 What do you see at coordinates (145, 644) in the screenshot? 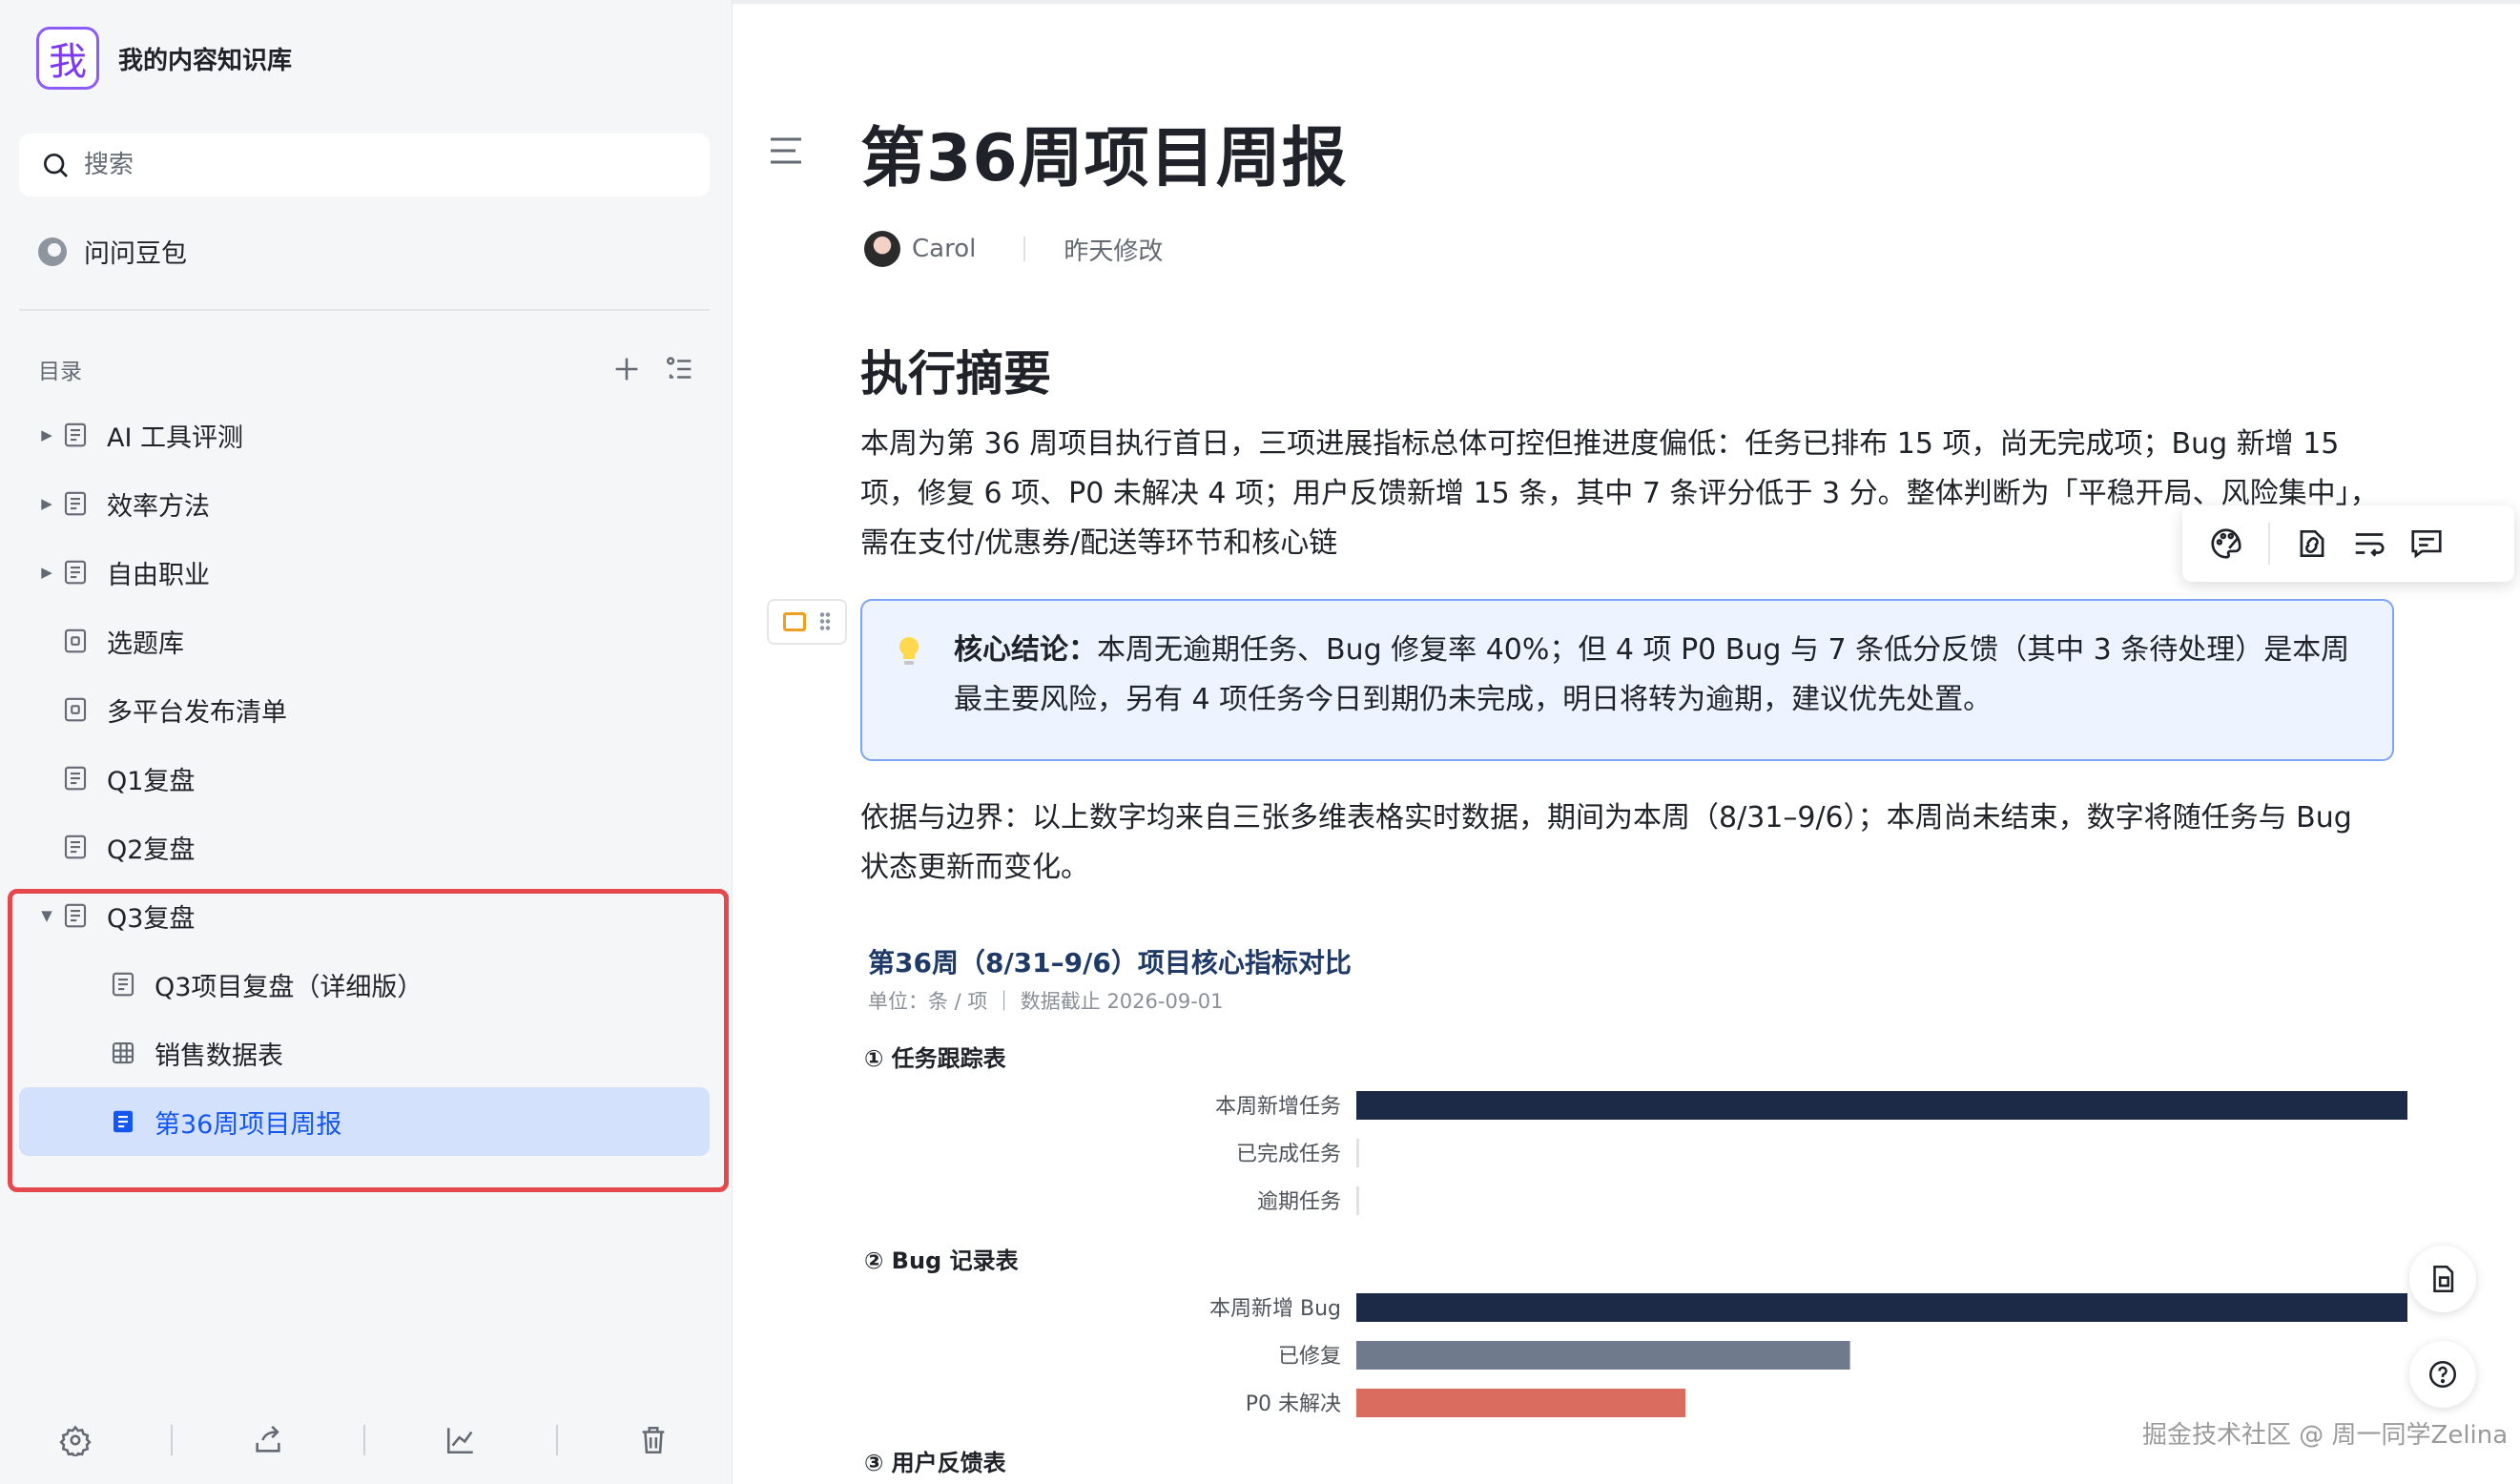
I see `sidebar-item-label: 选题库` at bounding box center [145, 644].